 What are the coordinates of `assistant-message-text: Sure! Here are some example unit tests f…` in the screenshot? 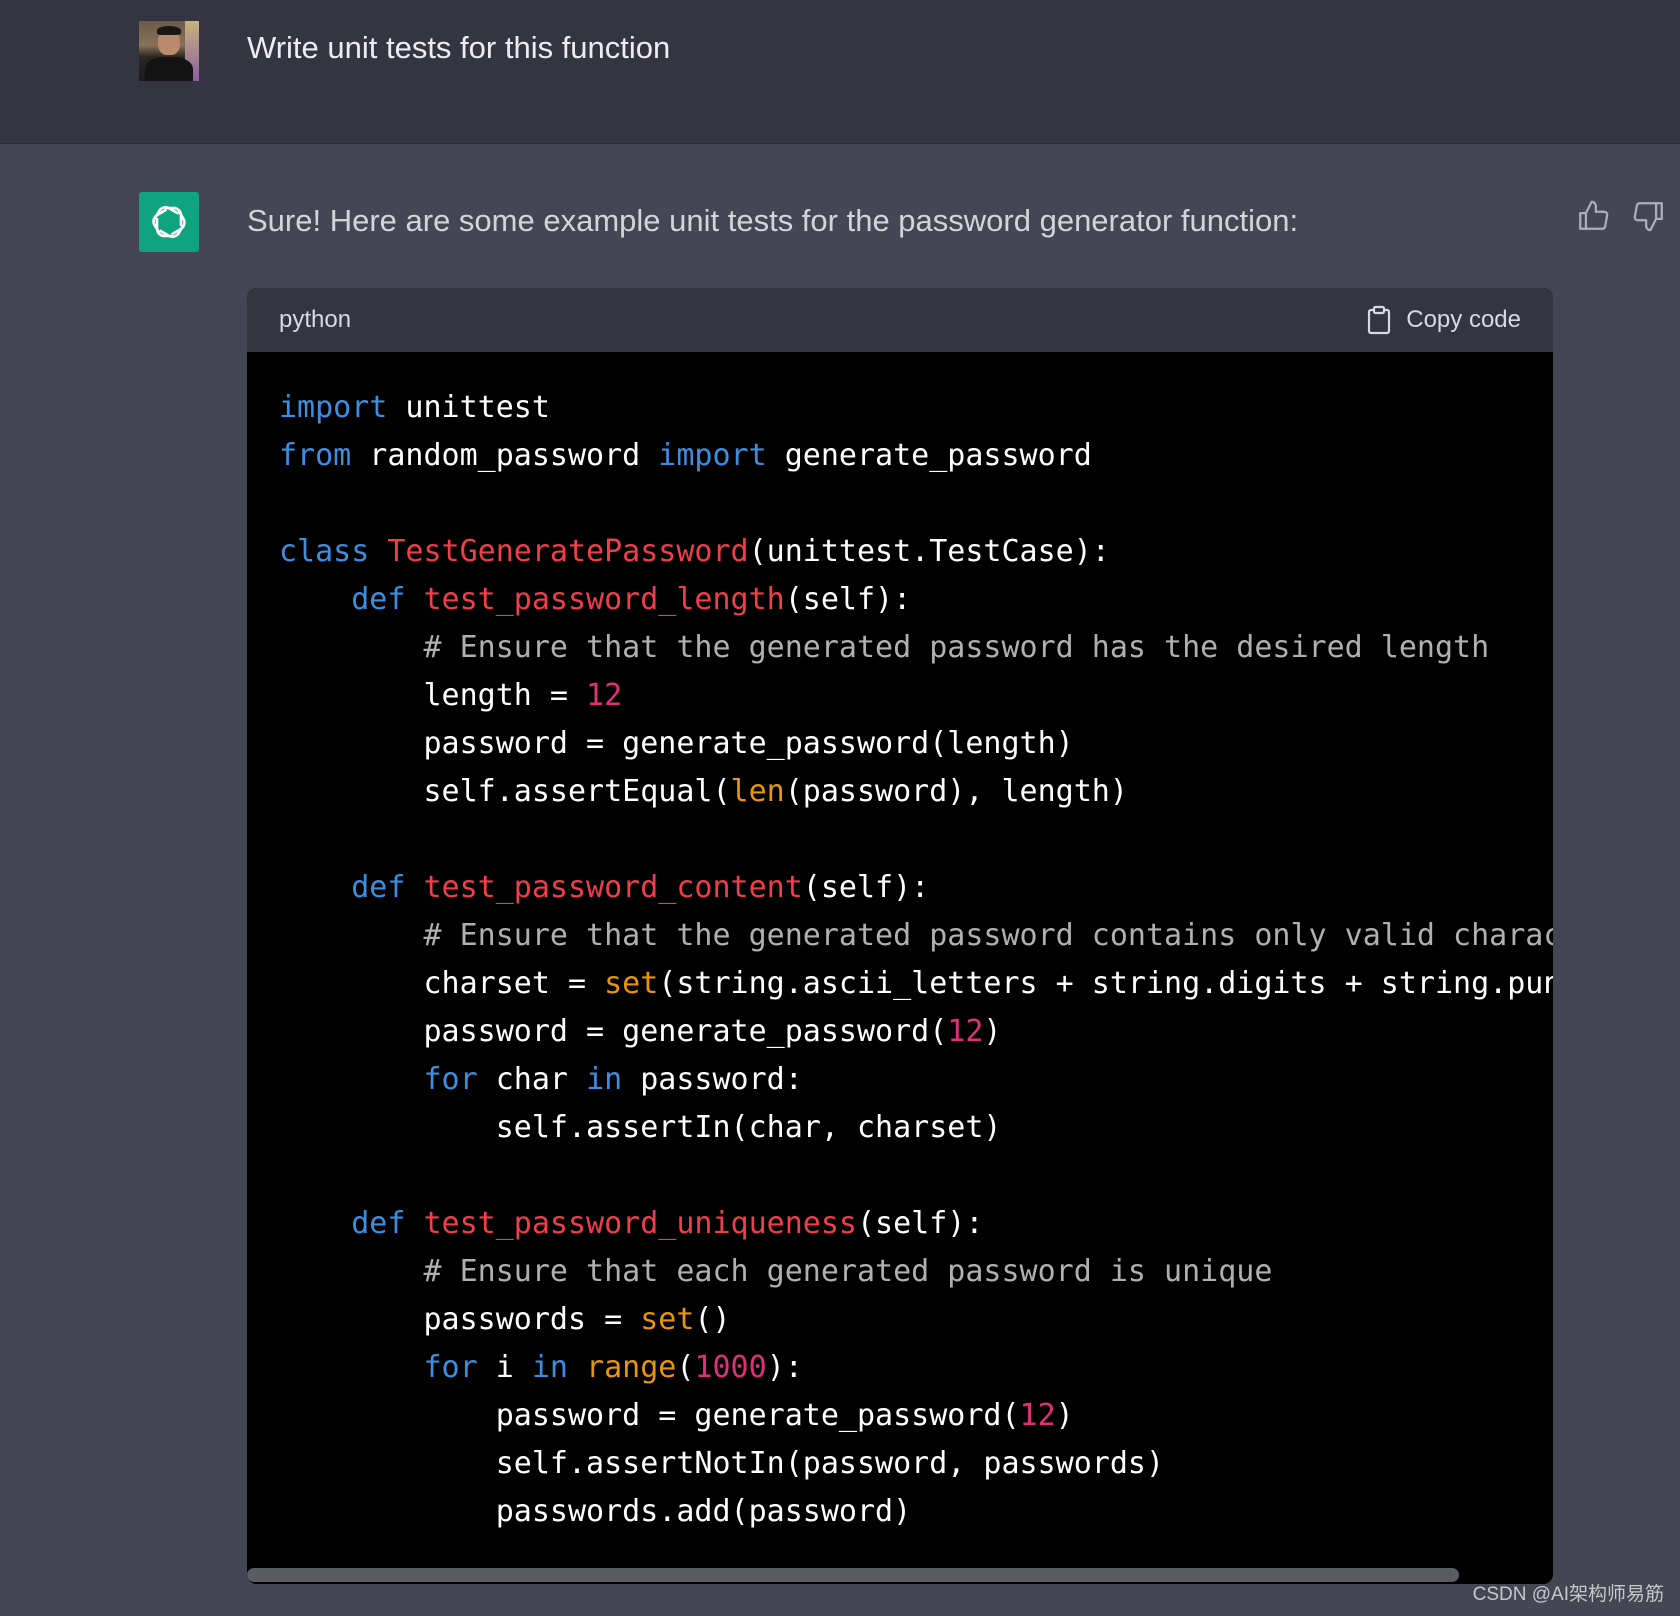 It's located at (773, 220).